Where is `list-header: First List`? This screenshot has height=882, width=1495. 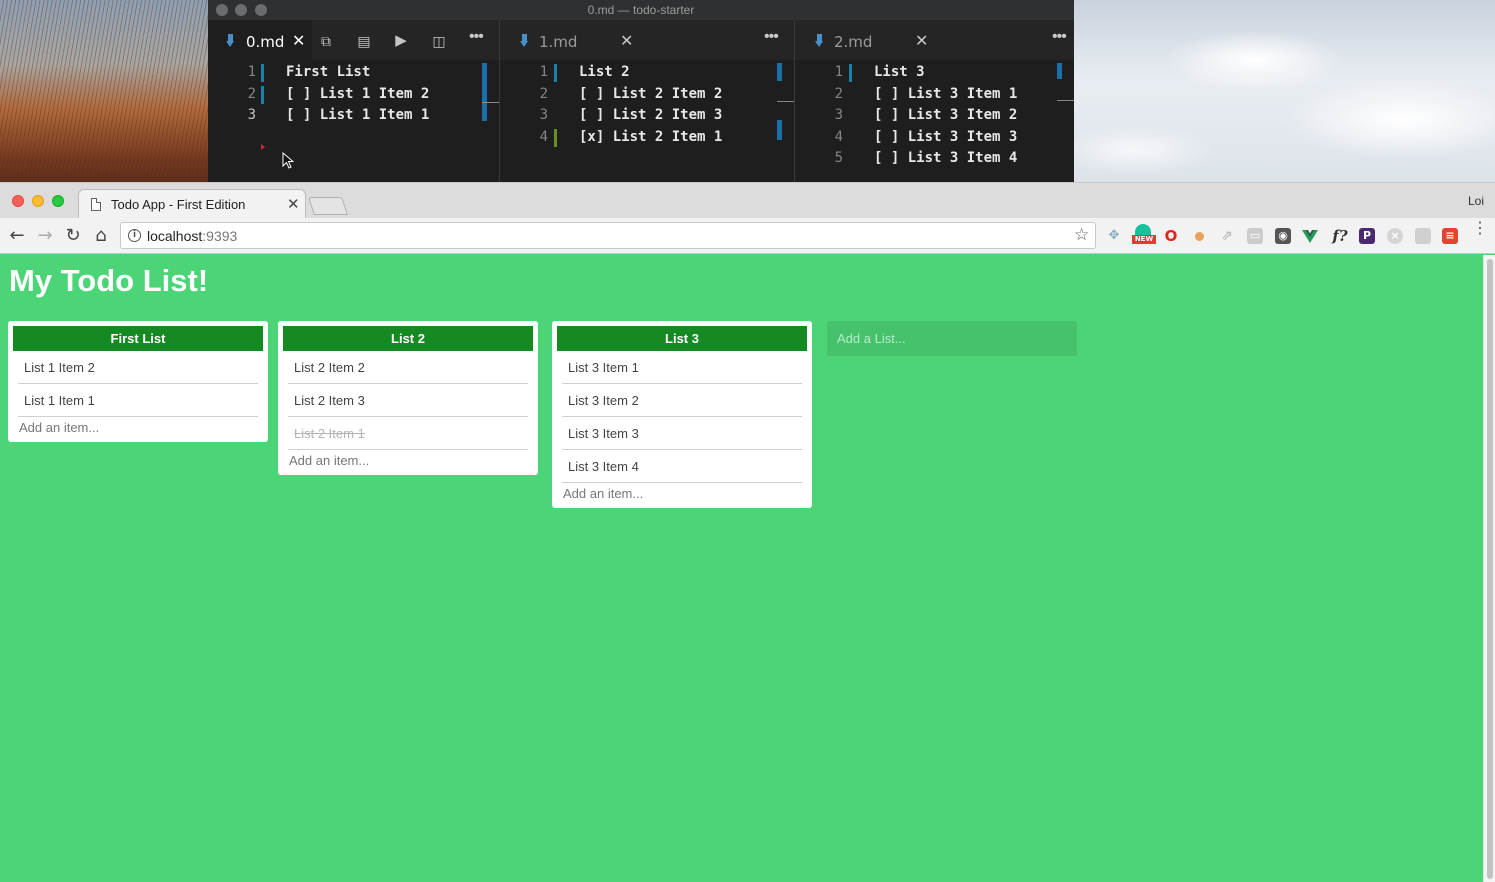
list-header: First List is located at coordinates (138, 338).